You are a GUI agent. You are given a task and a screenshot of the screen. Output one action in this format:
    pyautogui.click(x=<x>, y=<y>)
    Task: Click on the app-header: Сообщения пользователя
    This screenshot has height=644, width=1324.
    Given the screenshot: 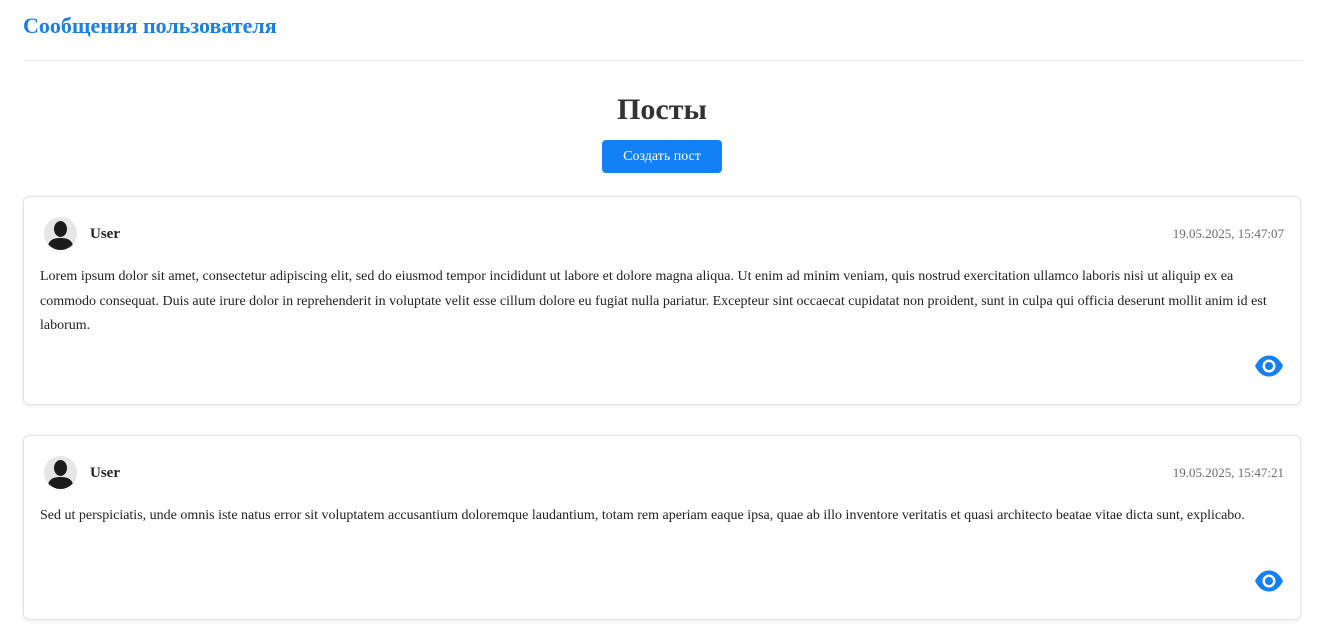 What is the action you would take?
    pyautogui.click(x=663, y=36)
    